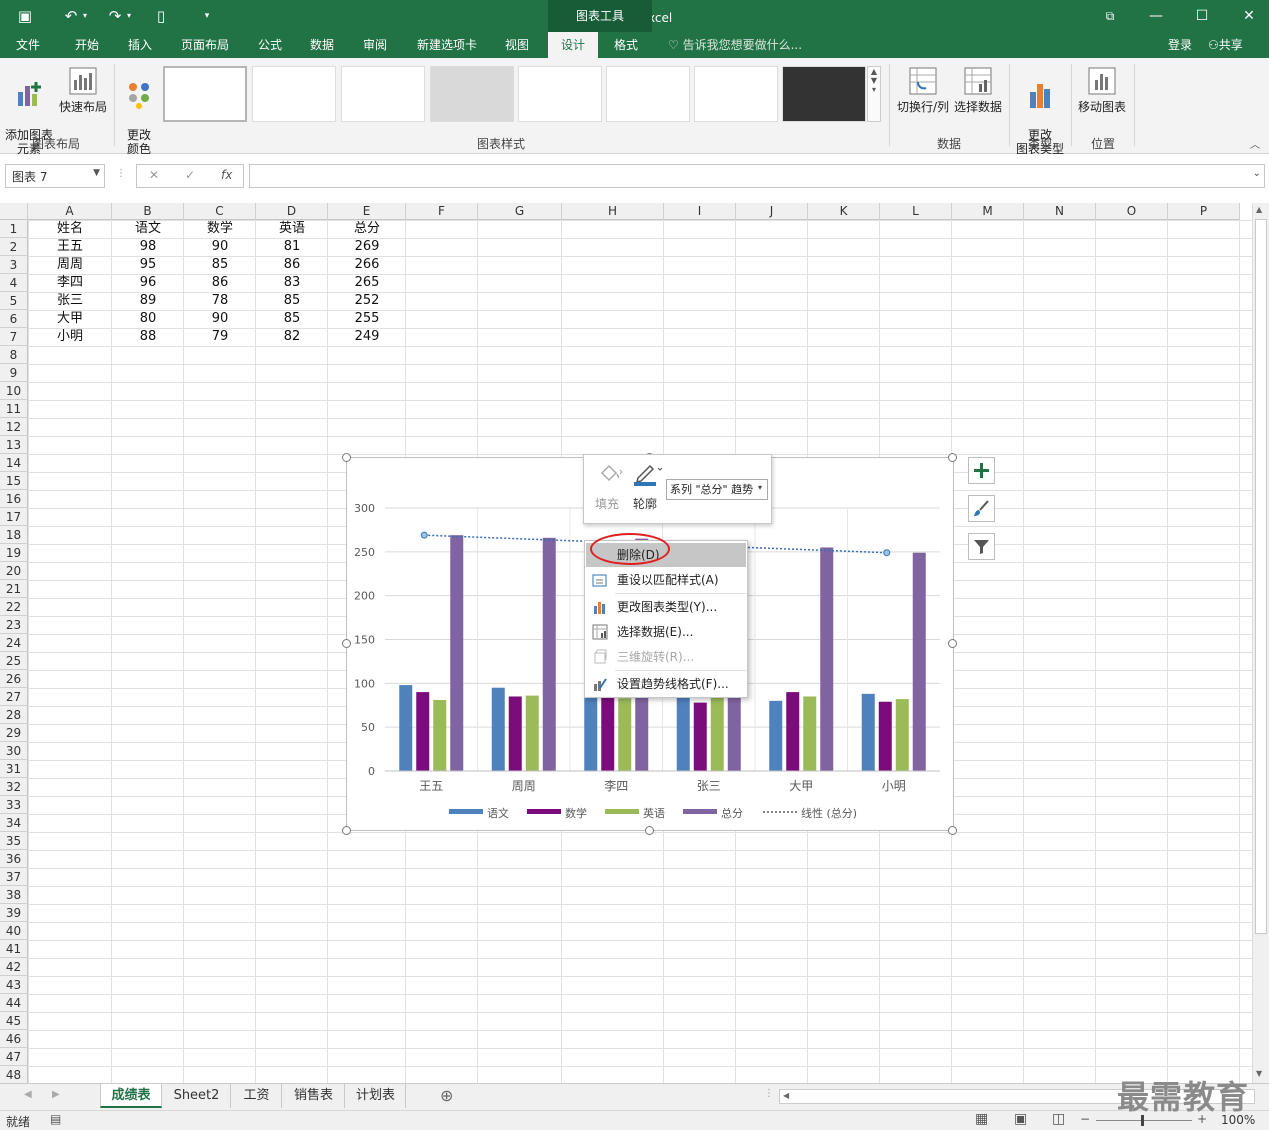  I want to click on column-header-C: C, so click(220, 211).